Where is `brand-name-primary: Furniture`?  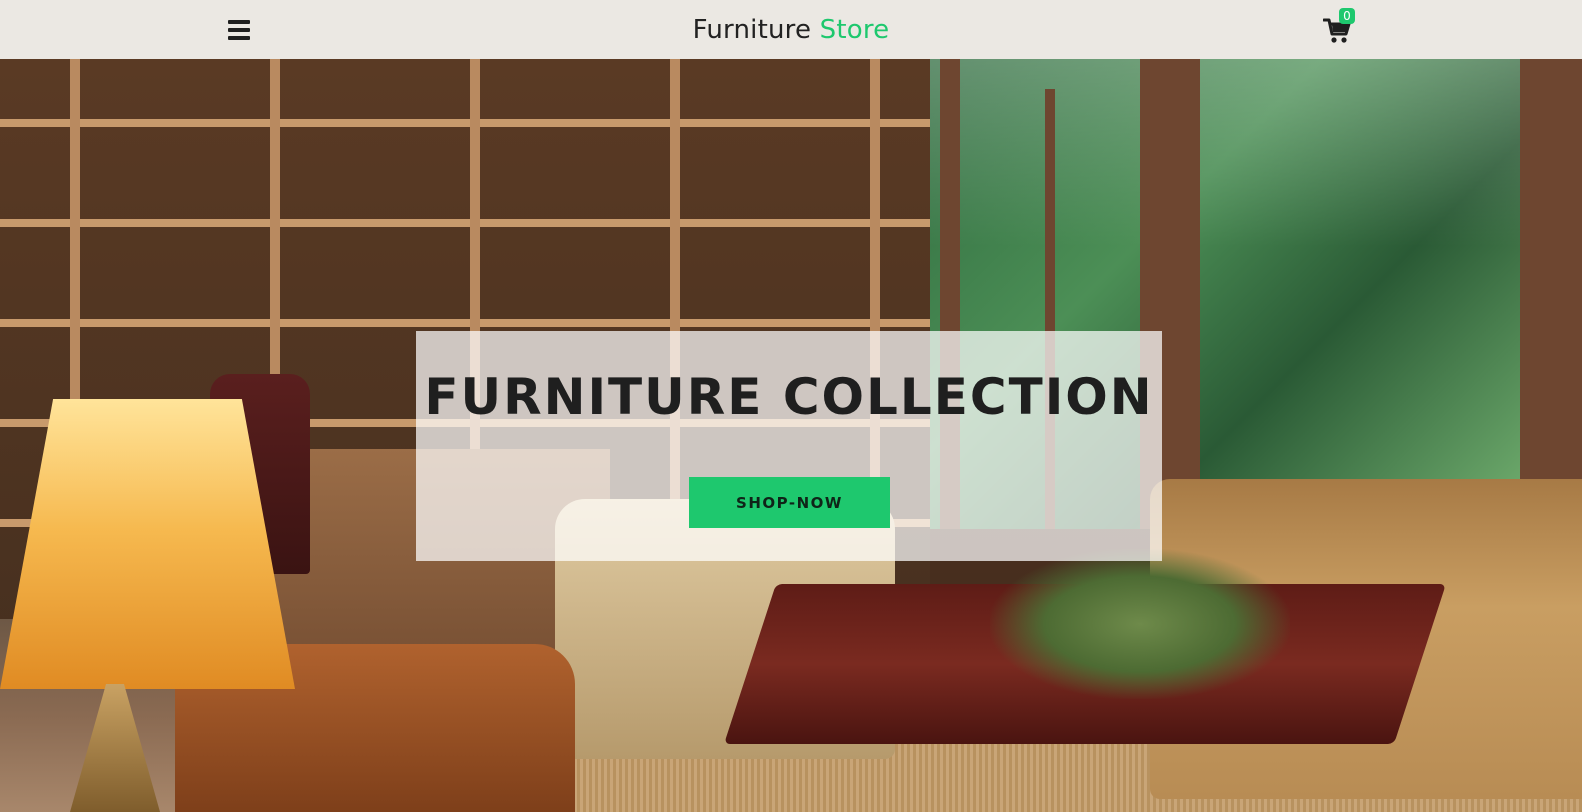
brand-name-primary: Furniture is located at coordinates (752, 30).